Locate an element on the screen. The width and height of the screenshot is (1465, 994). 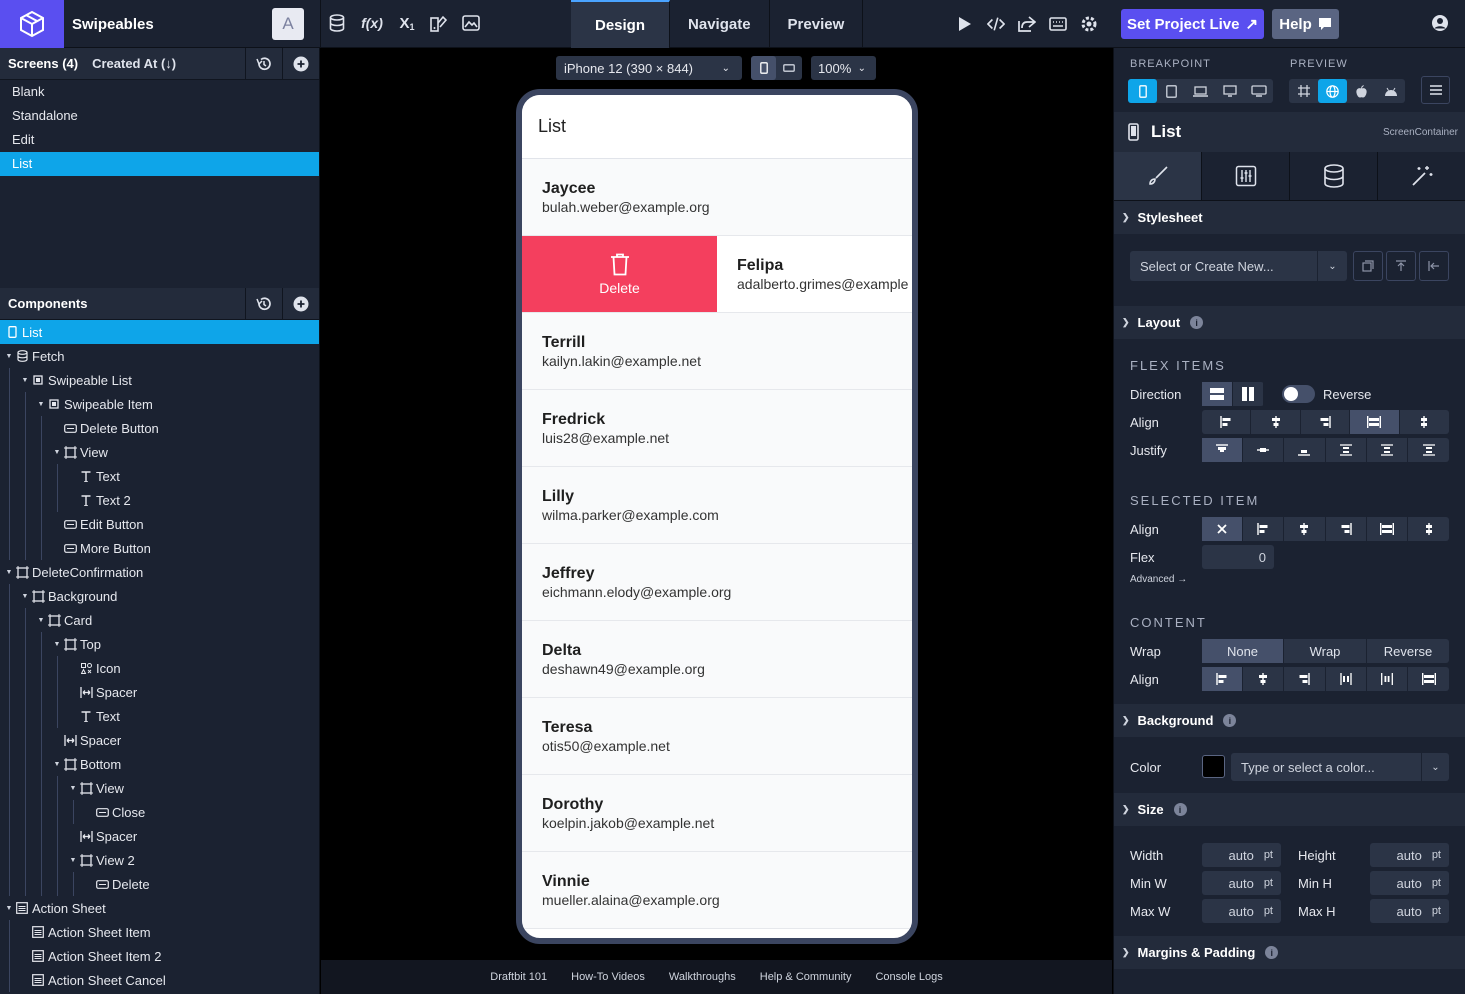
tree-item-background: ▼ Background is located at coordinates (159, 596).